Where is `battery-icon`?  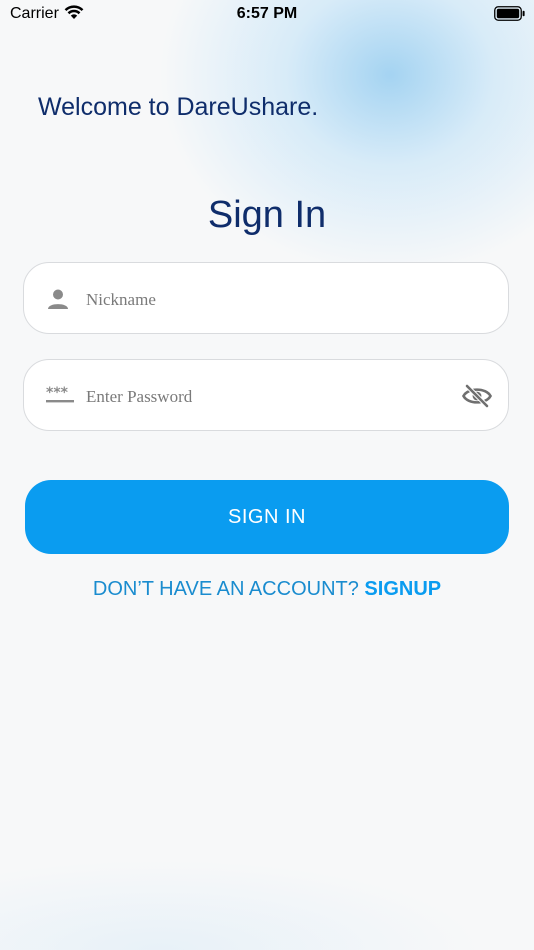
battery-icon is located at coordinates (510, 16).